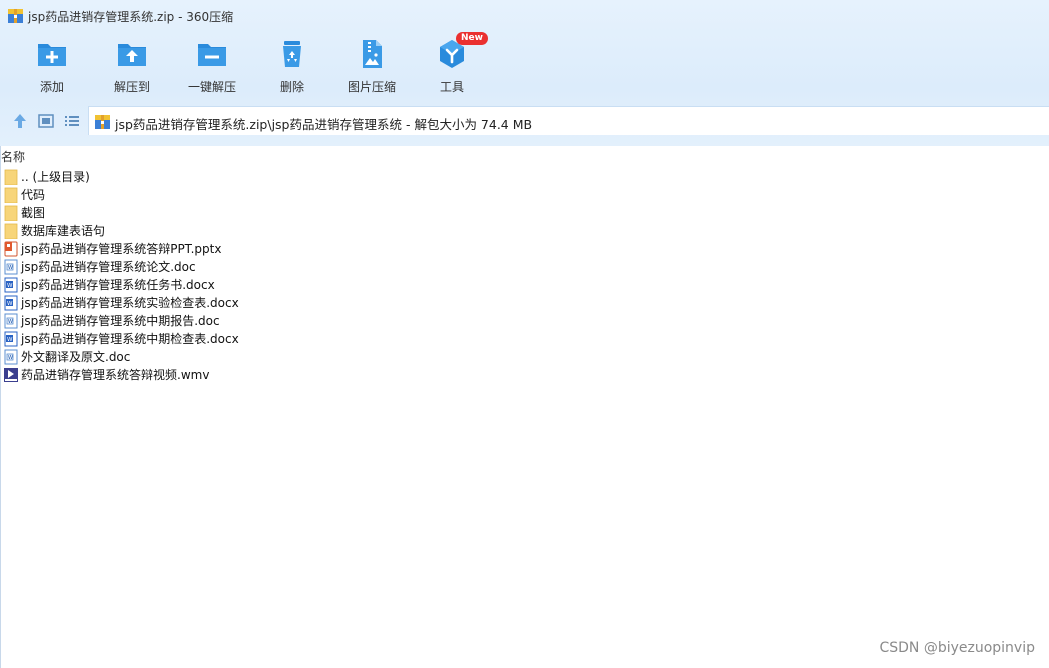 The image size is (1049, 668). I want to click on image-compress-icon, so click(372, 54).